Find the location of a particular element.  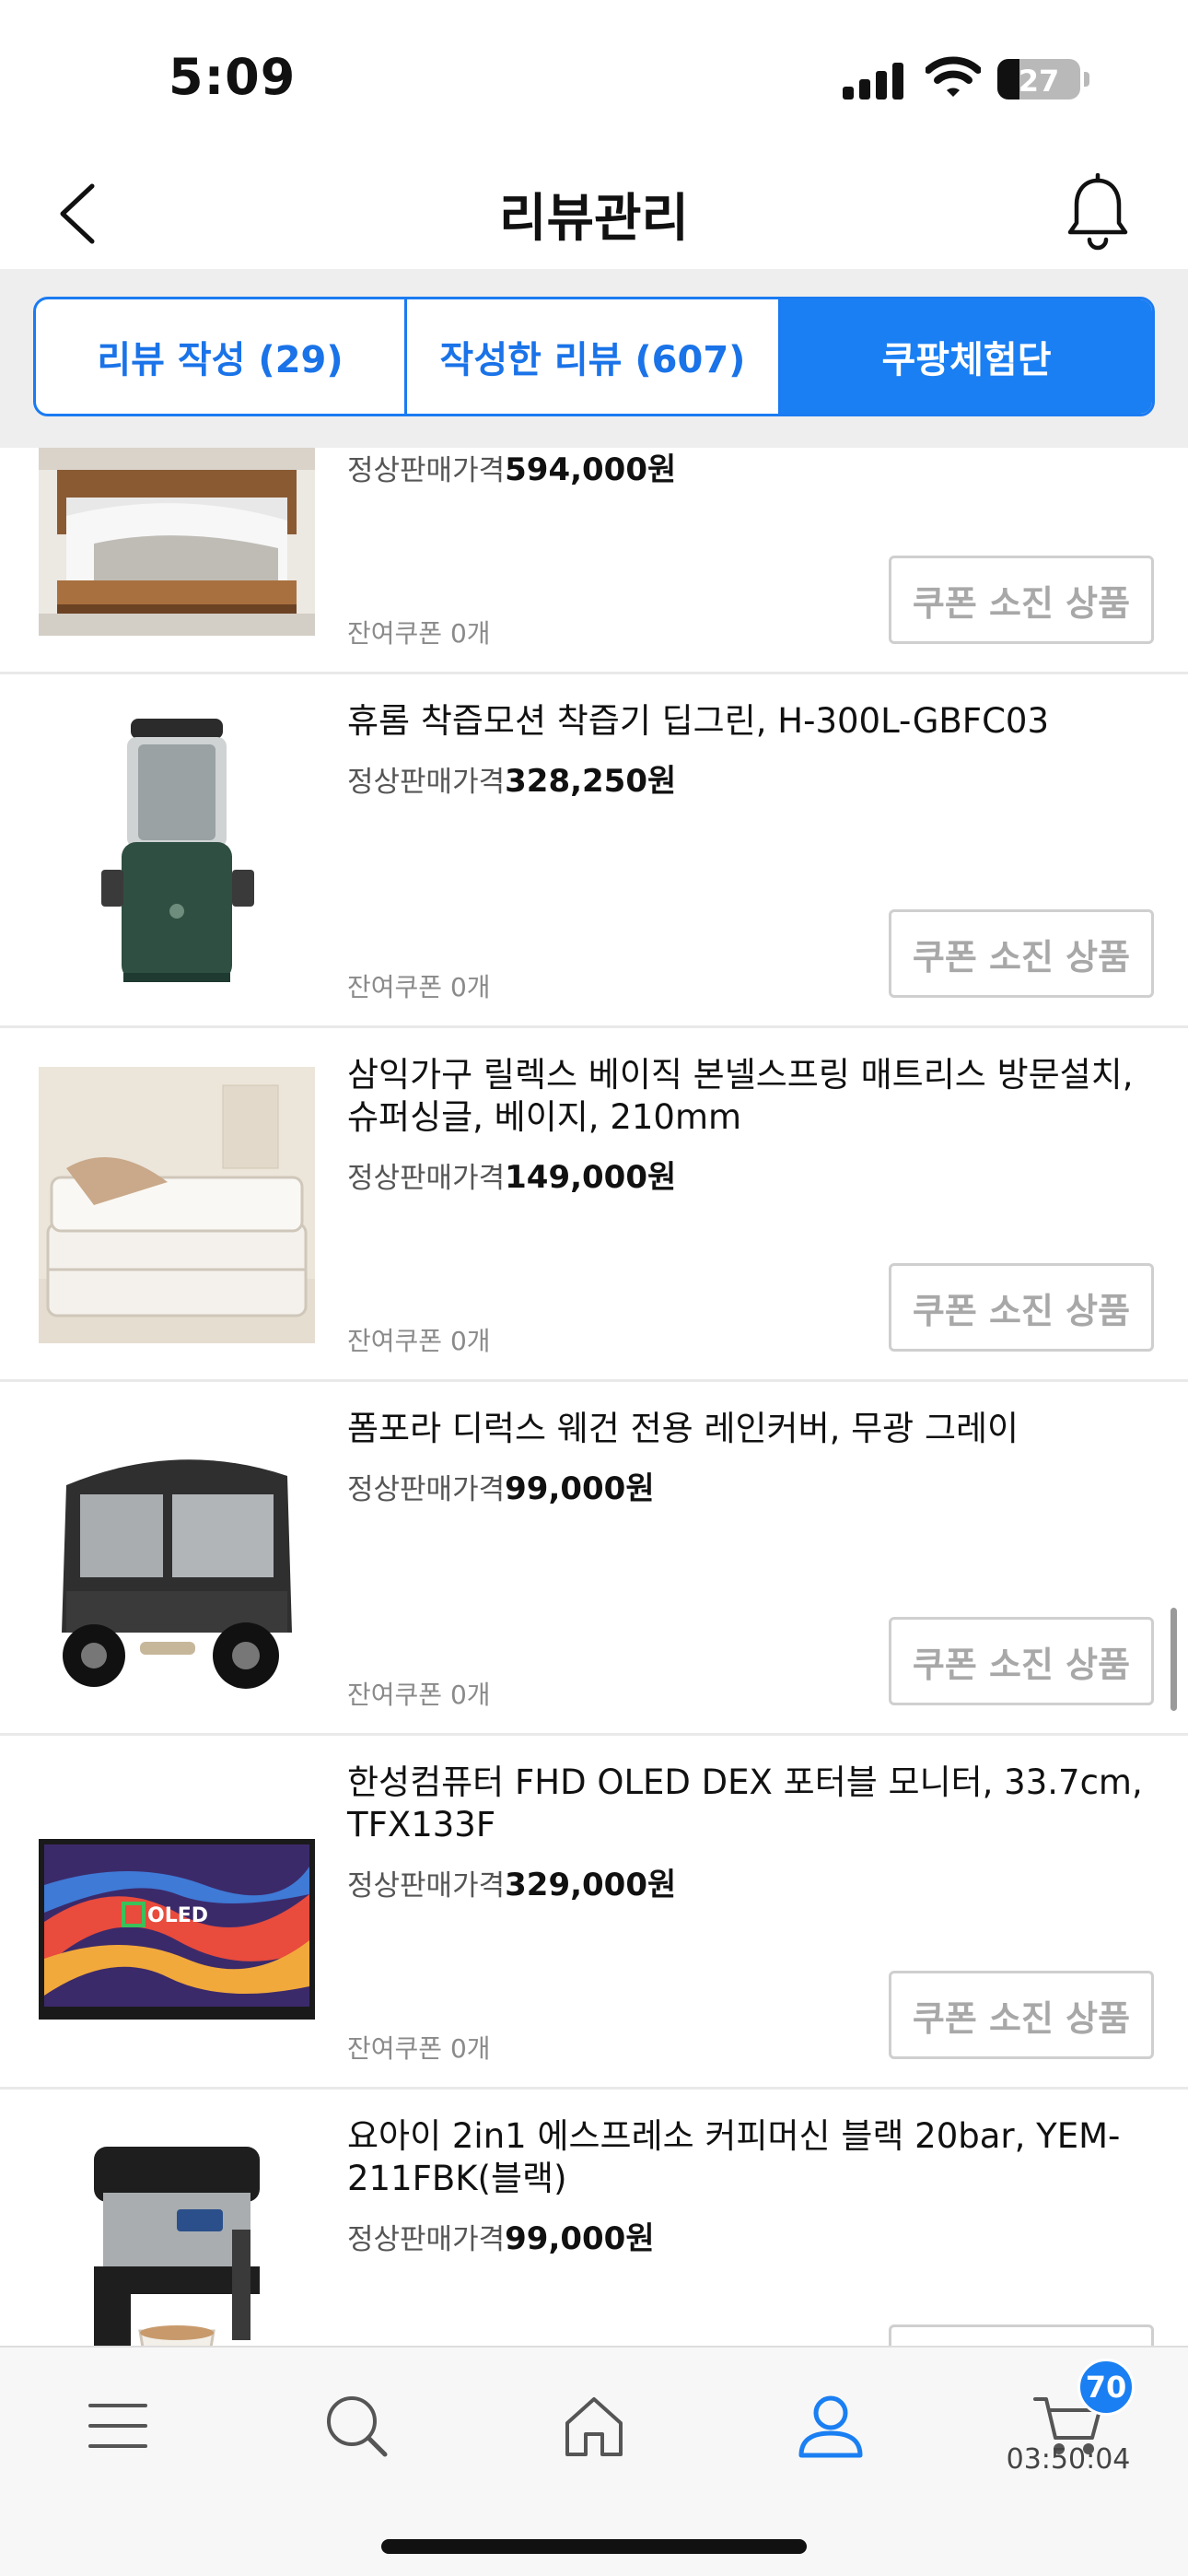

tabs-area: 리뷰 작성 (29) 작성한 리뷰 (607) 쿠팡체험단 is located at coordinates (594, 358).